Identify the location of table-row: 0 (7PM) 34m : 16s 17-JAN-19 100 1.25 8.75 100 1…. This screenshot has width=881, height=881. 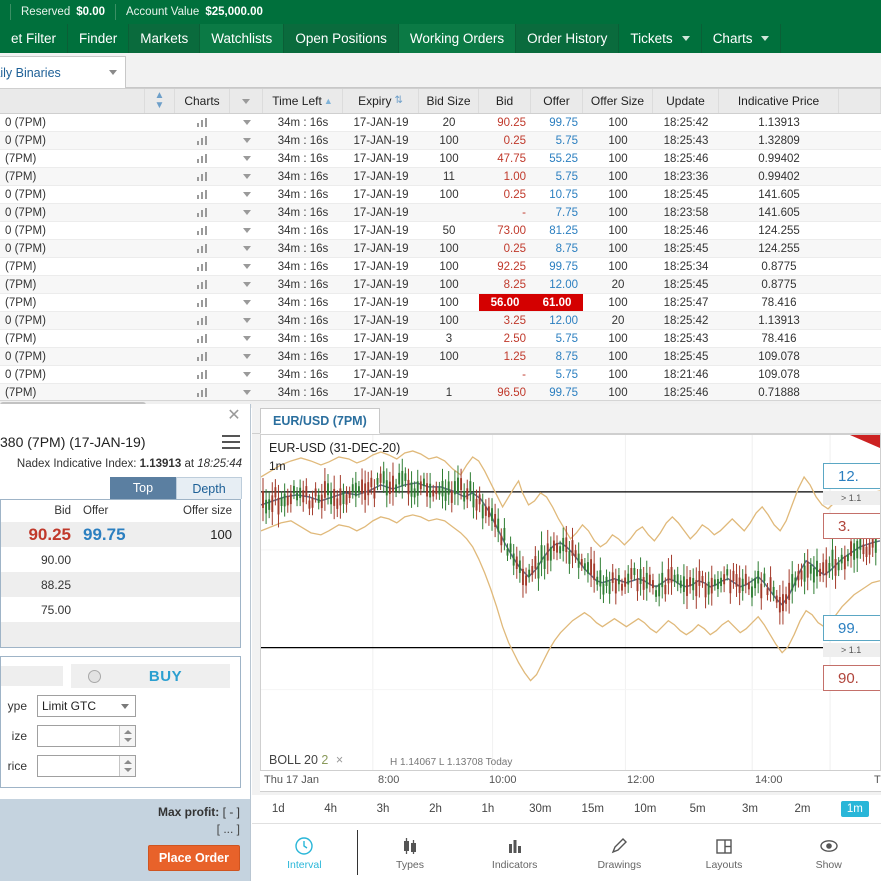
(440, 357).